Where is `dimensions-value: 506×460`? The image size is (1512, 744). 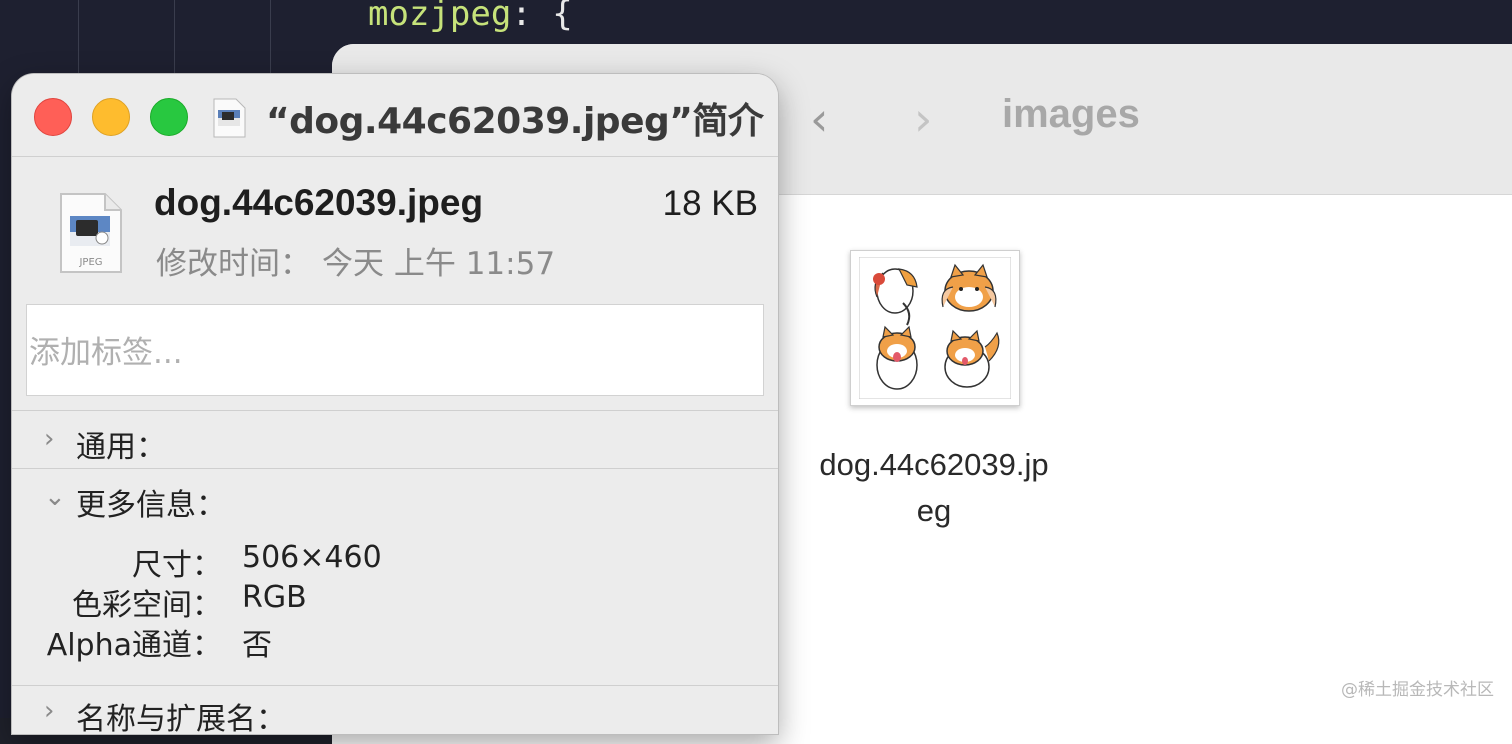
dimensions-value: 506×460 is located at coordinates (312, 557).